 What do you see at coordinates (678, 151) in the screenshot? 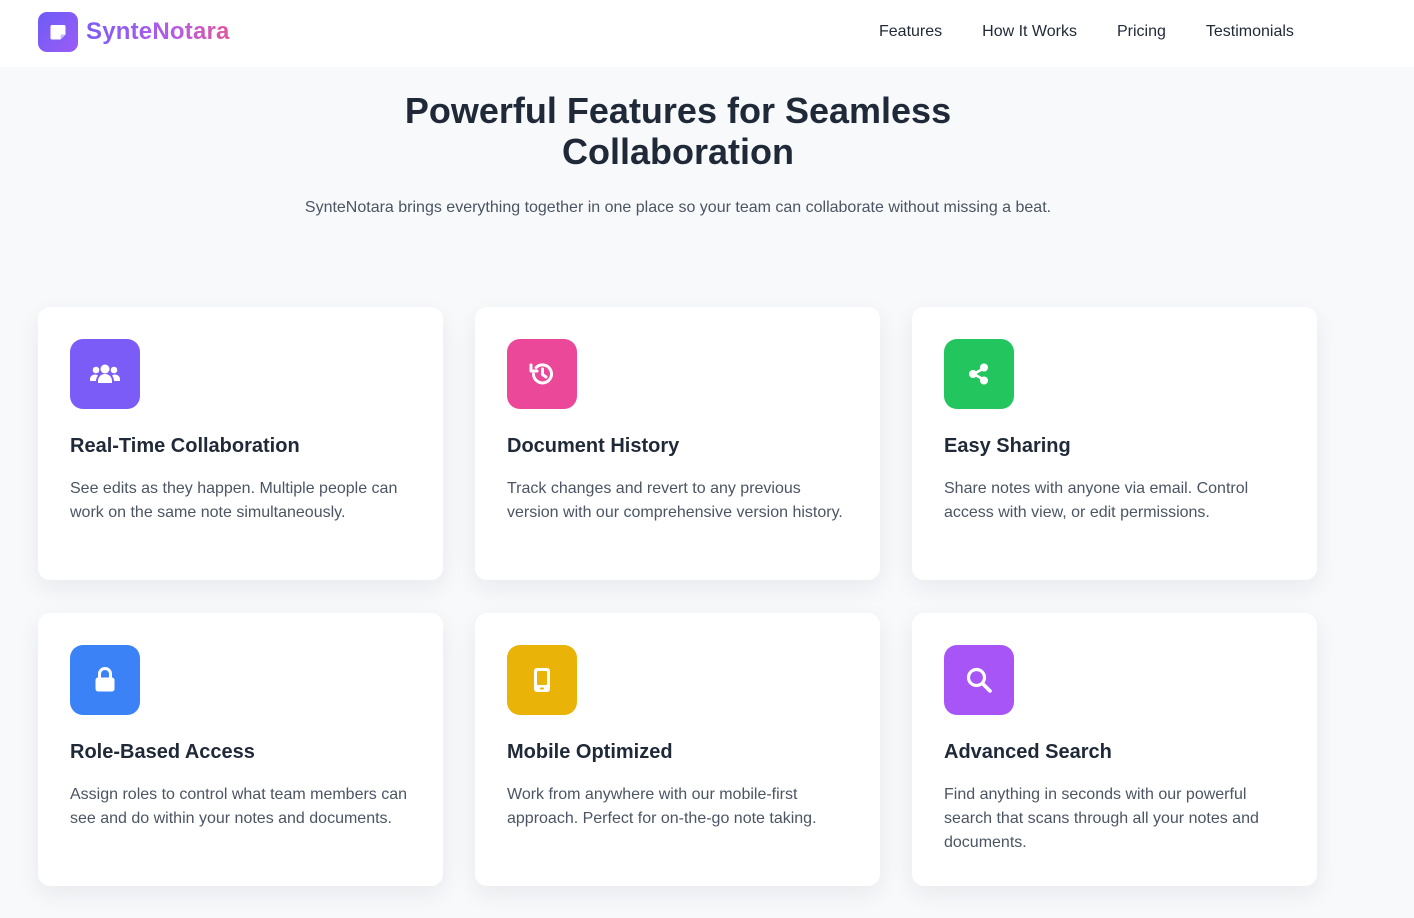
I see `section-title-line-2: Collaboration` at bounding box center [678, 151].